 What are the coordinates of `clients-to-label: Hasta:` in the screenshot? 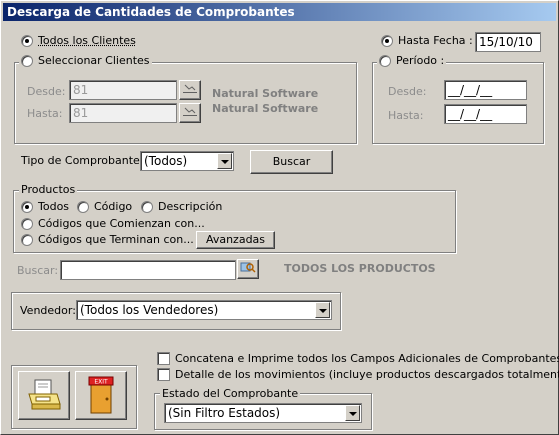 It's located at (45, 113).